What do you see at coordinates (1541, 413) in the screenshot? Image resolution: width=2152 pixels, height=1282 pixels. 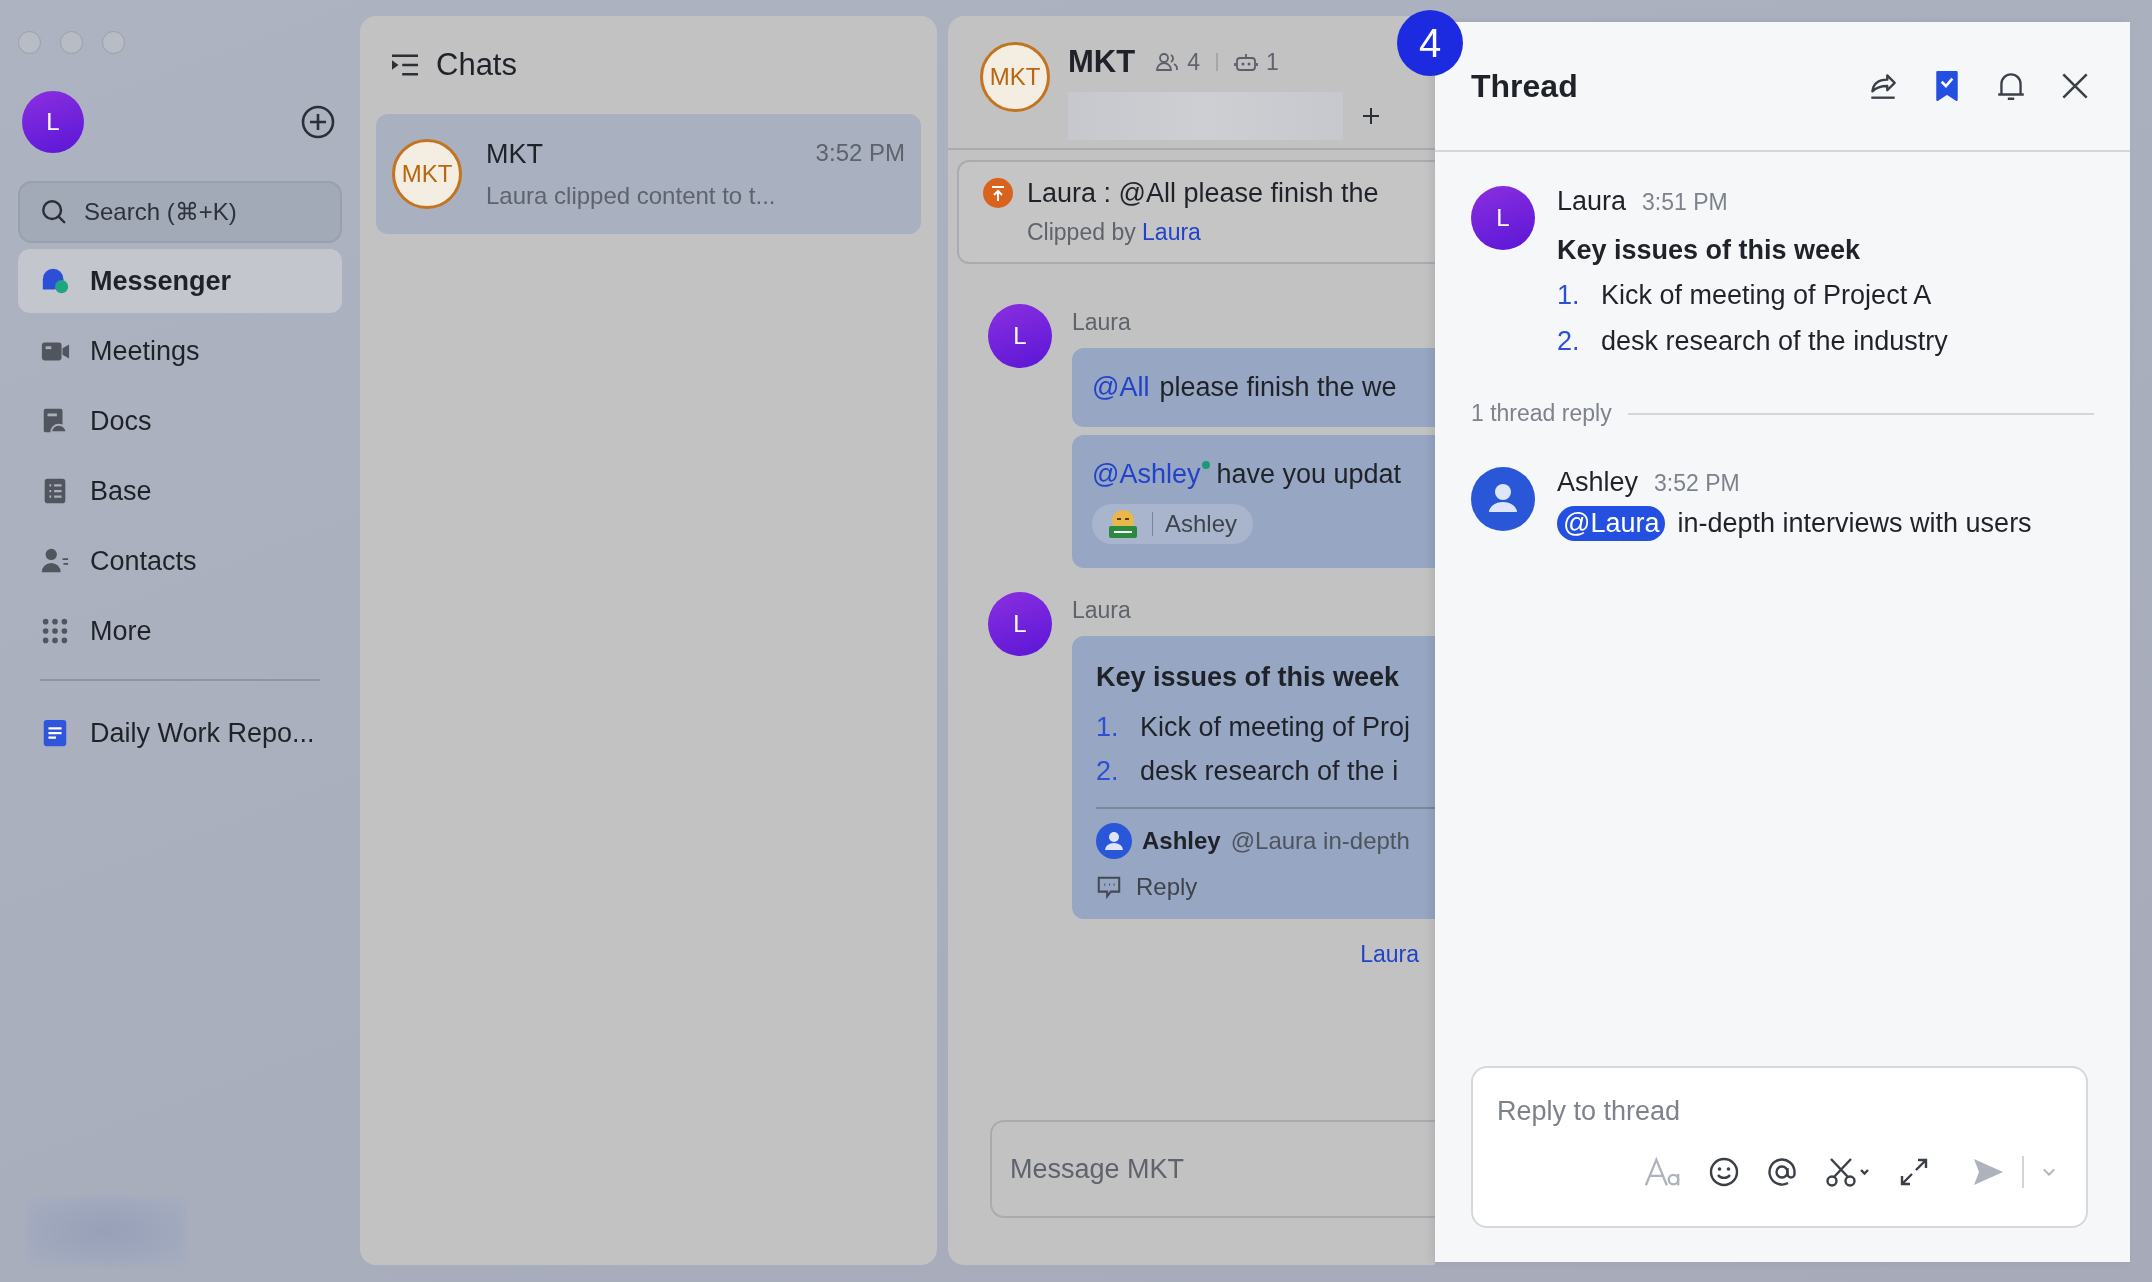 I see `reply-count: 1 thread reply` at bounding box center [1541, 413].